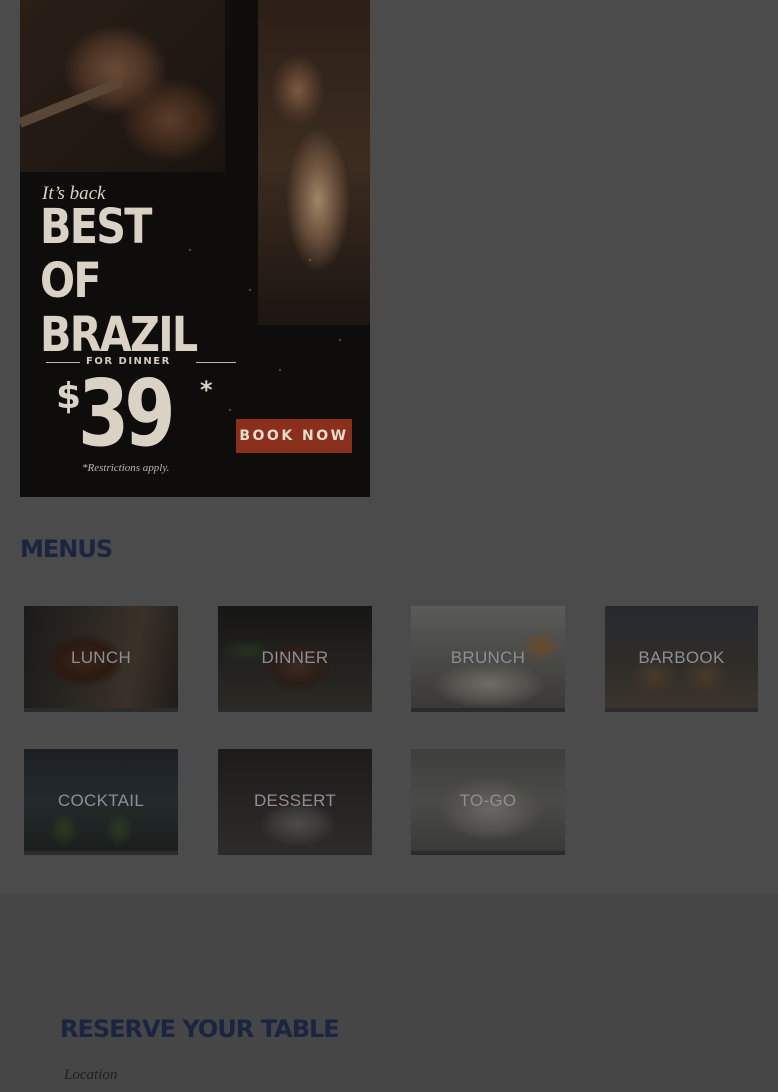 This screenshot has width=778, height=1092. I want to click on promo-divider-left, so click(63, 362).